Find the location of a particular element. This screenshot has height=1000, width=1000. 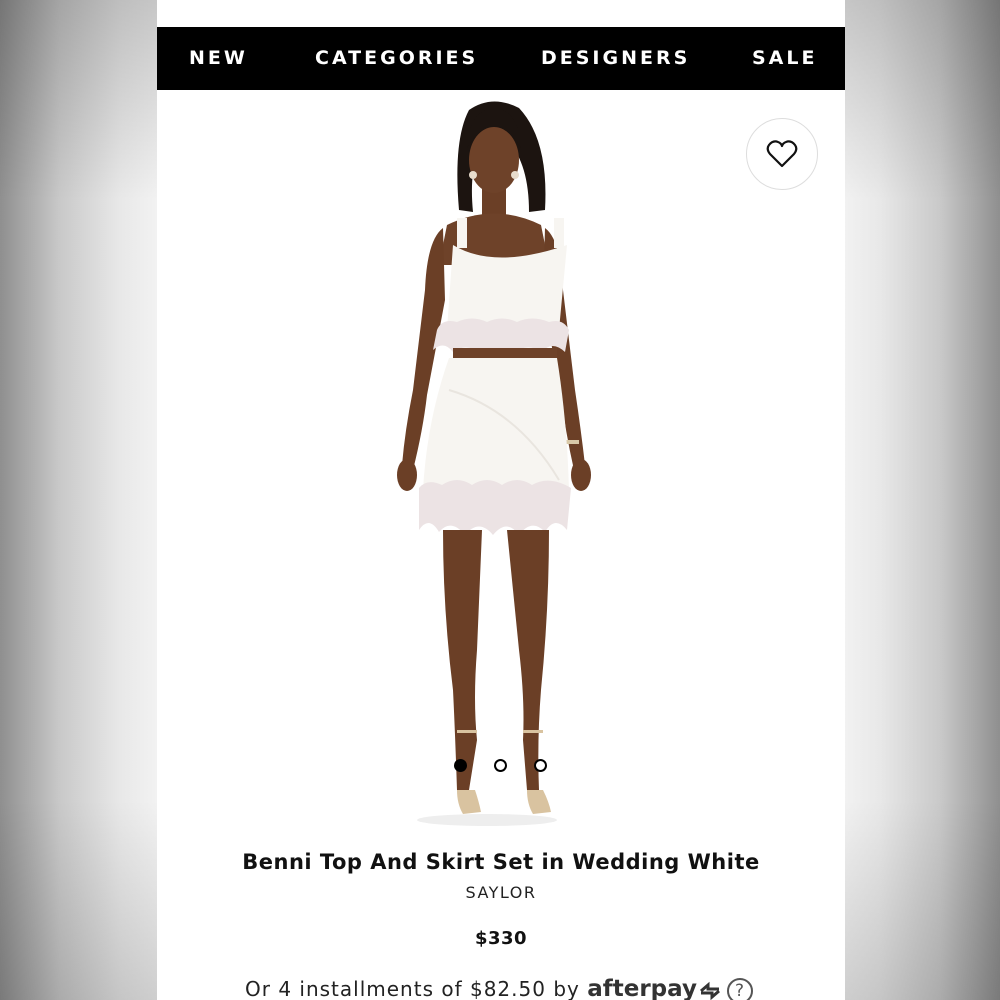

afterpay-text: Or 4 installments of $82.50 by is located at coordinates (412, 988).